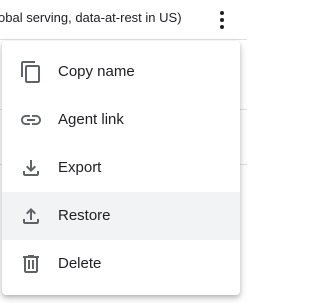  I want to click on trash-icon, so click(31, 264).